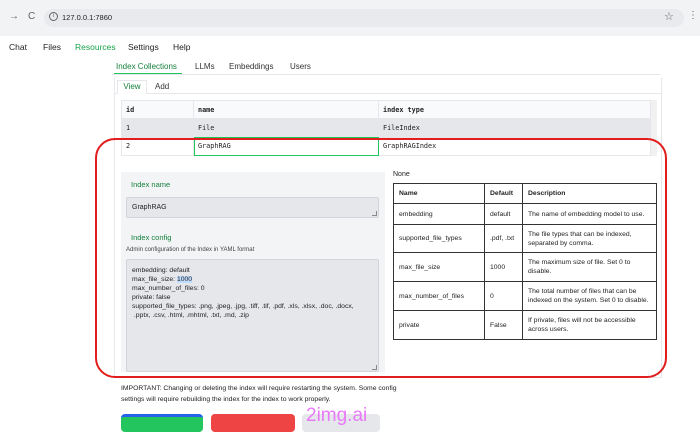 Image resolution: width=700 pixels, height=432 pixels. I want to click on menu-files: Files, so click(52, 47).